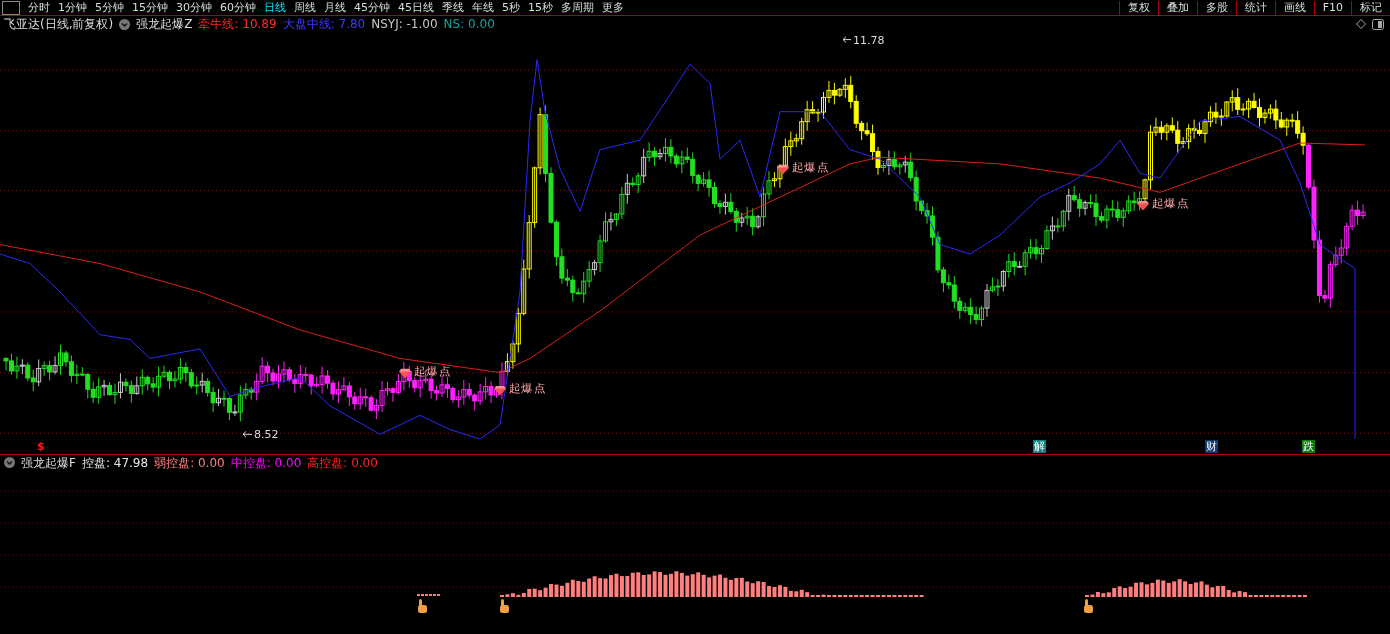 The image size is (1390, 634). What do you see at coordinates (483, 7) in the screenshot?
I see `period-tab: 年线` at bounding box center [483, 7].